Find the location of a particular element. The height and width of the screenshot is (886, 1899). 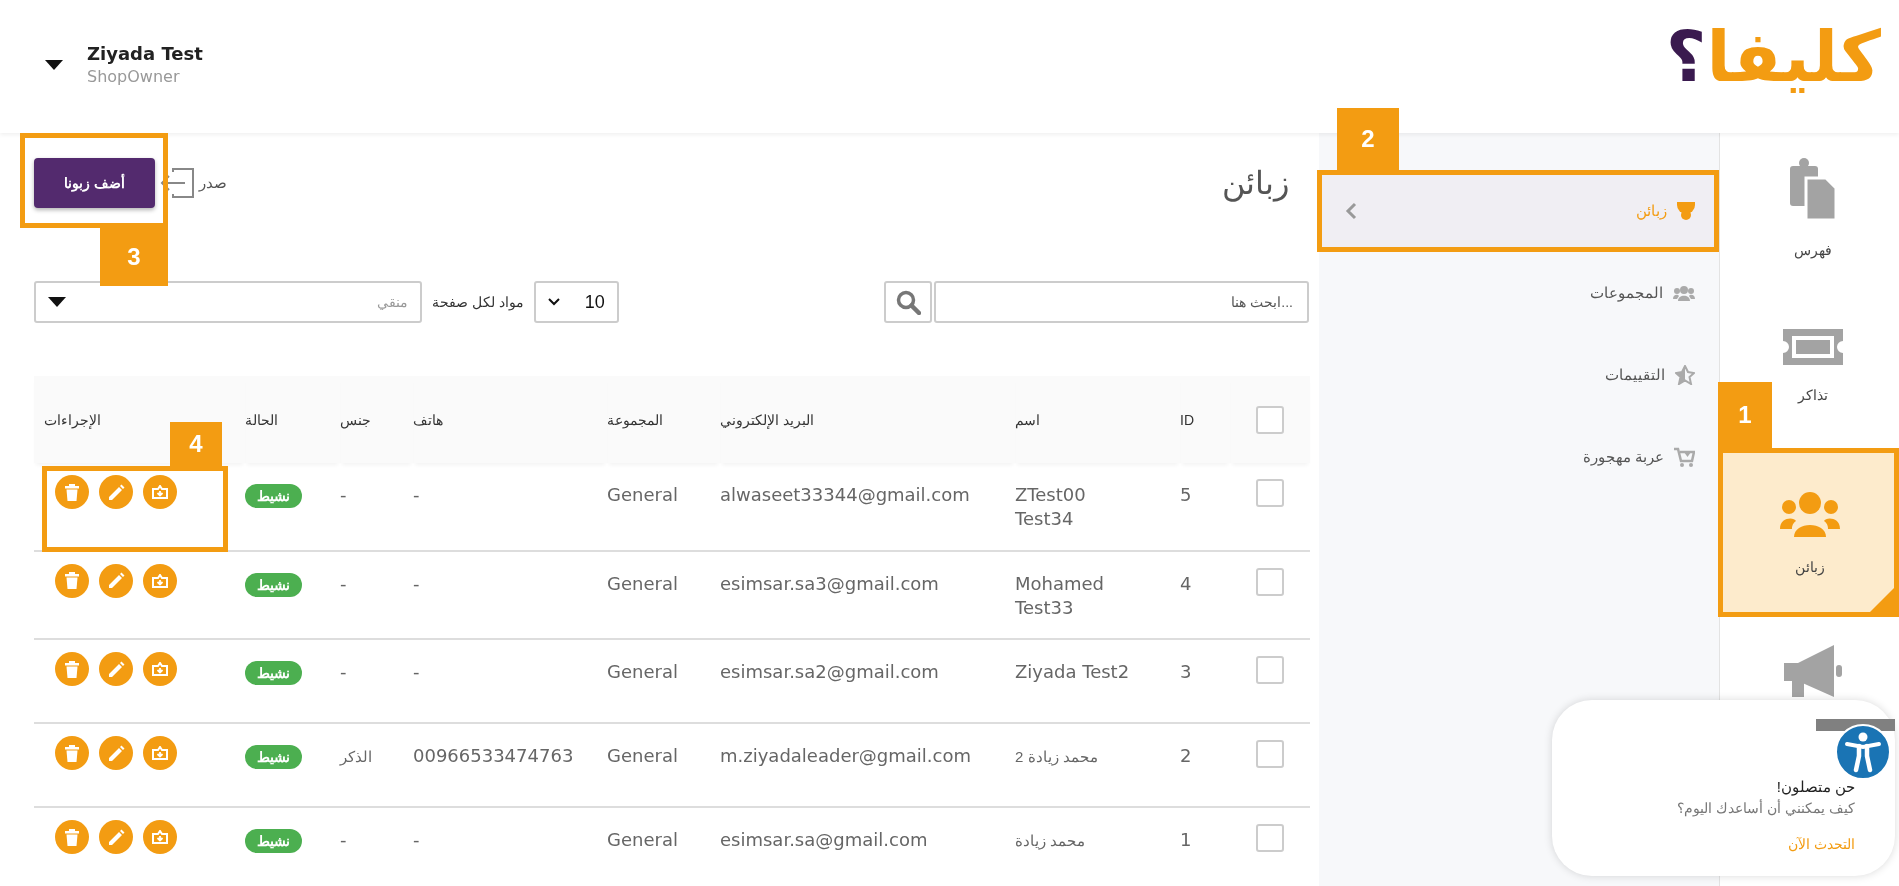

chat-message: كيف يمكنني أن أساعدك اليوم؟ is located at coordinates (1765, 808).